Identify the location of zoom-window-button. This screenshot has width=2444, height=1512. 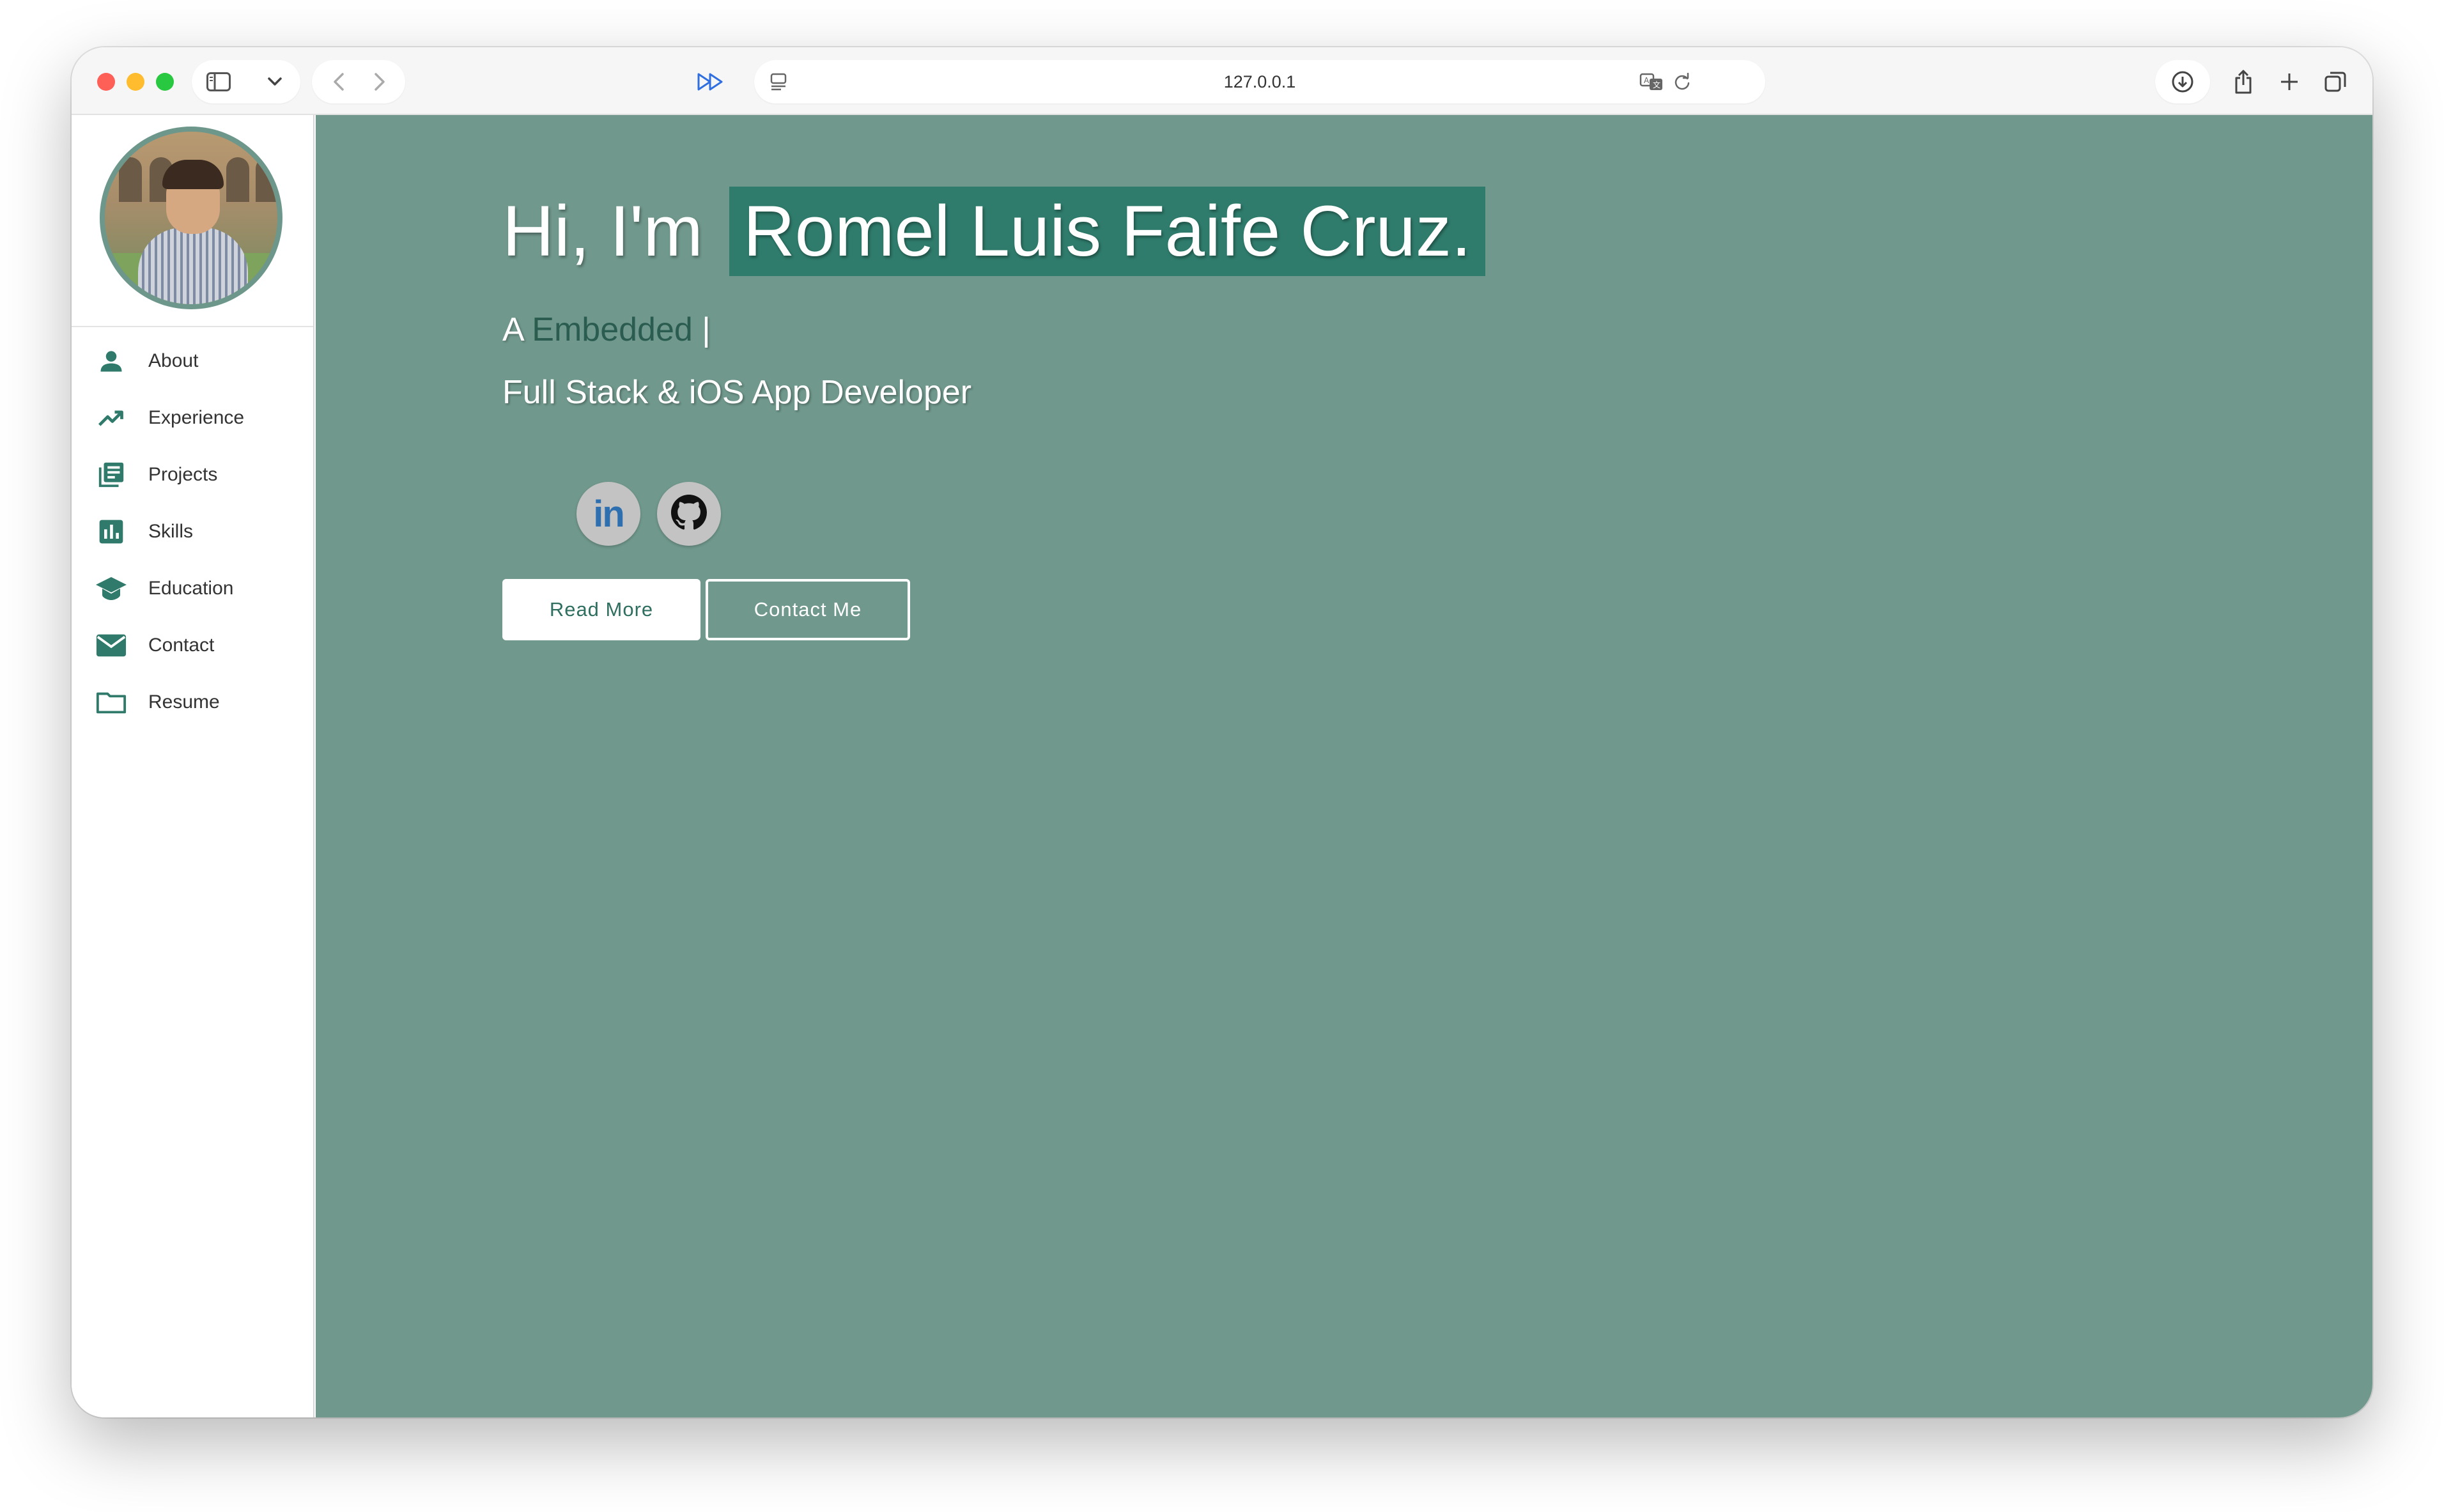
(165, 82).